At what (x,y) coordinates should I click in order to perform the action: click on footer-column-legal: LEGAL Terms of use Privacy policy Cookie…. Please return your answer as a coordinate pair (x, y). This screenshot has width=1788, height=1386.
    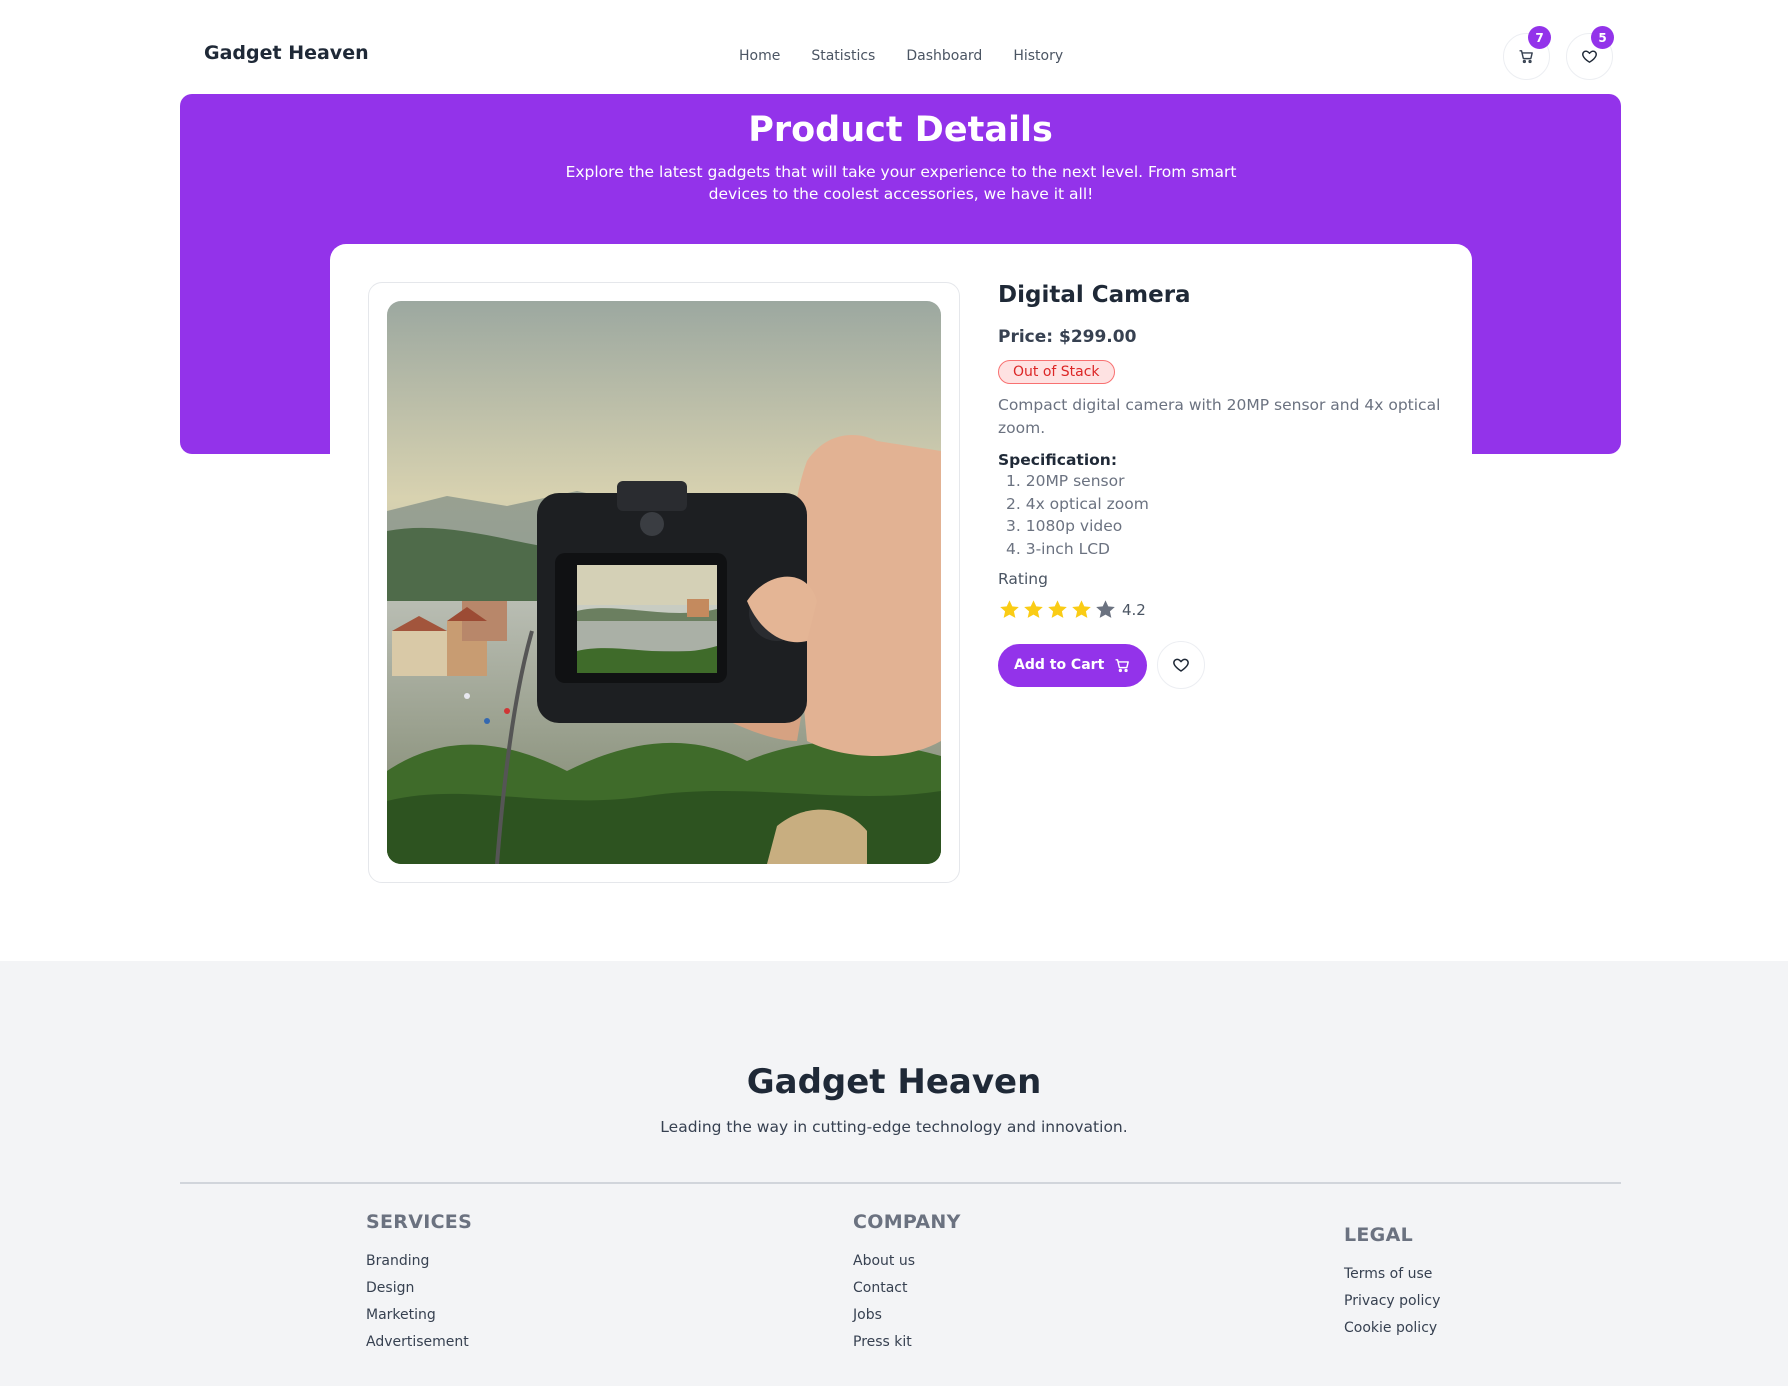
    Looking at the image, I should click on (1392, 1285).